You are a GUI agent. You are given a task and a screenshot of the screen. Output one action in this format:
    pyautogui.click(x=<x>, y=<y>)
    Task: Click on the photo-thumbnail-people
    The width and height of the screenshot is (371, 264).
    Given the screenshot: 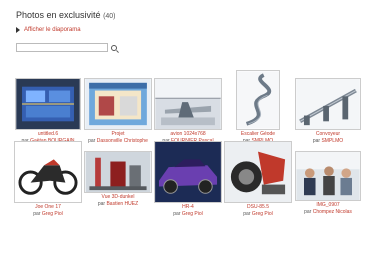 What is the action you would take?
    pyautogui.click(x=328, y=176)
    